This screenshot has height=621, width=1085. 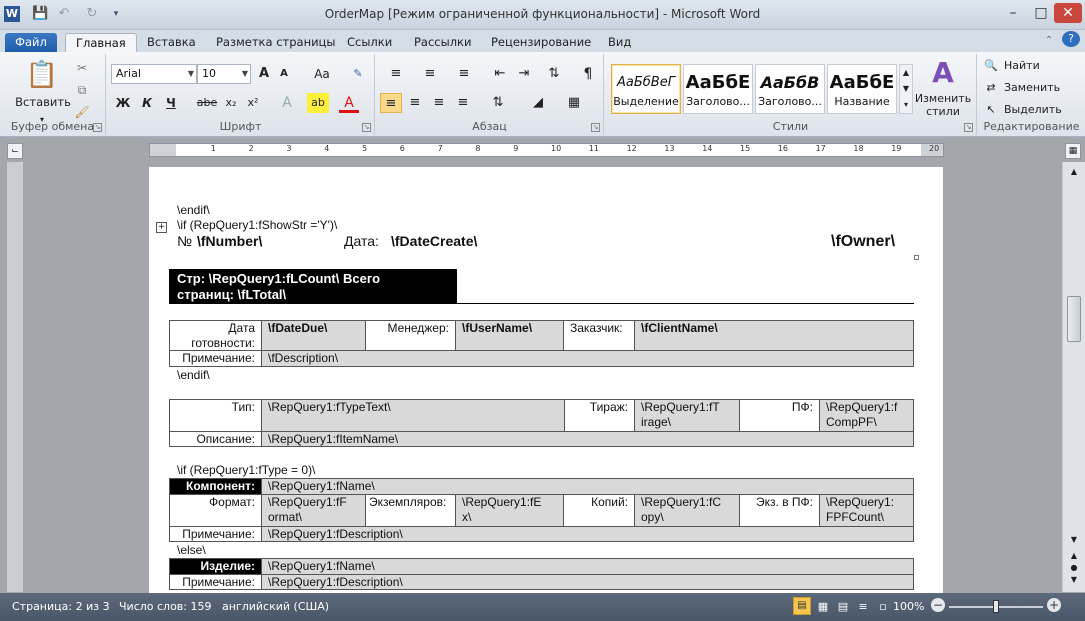 What do you see at coordinates (396, 74) in the screenshot?
I see `bullets-icon: ≡` at bounding box center [396, 74].